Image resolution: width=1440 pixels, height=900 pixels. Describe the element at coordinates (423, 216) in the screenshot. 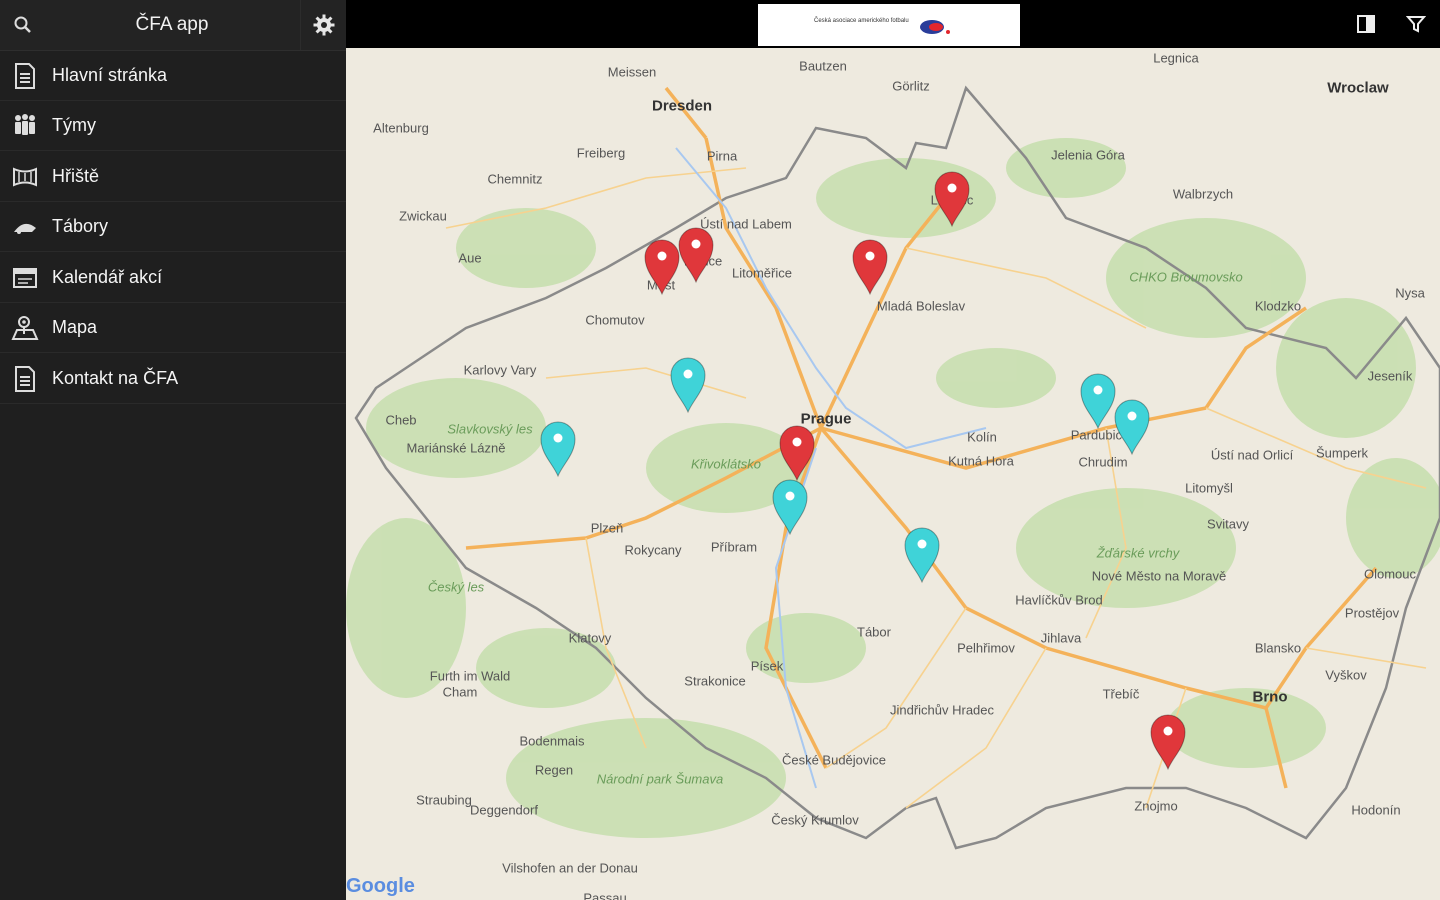

I see `city-label: Zwickau` at that location.